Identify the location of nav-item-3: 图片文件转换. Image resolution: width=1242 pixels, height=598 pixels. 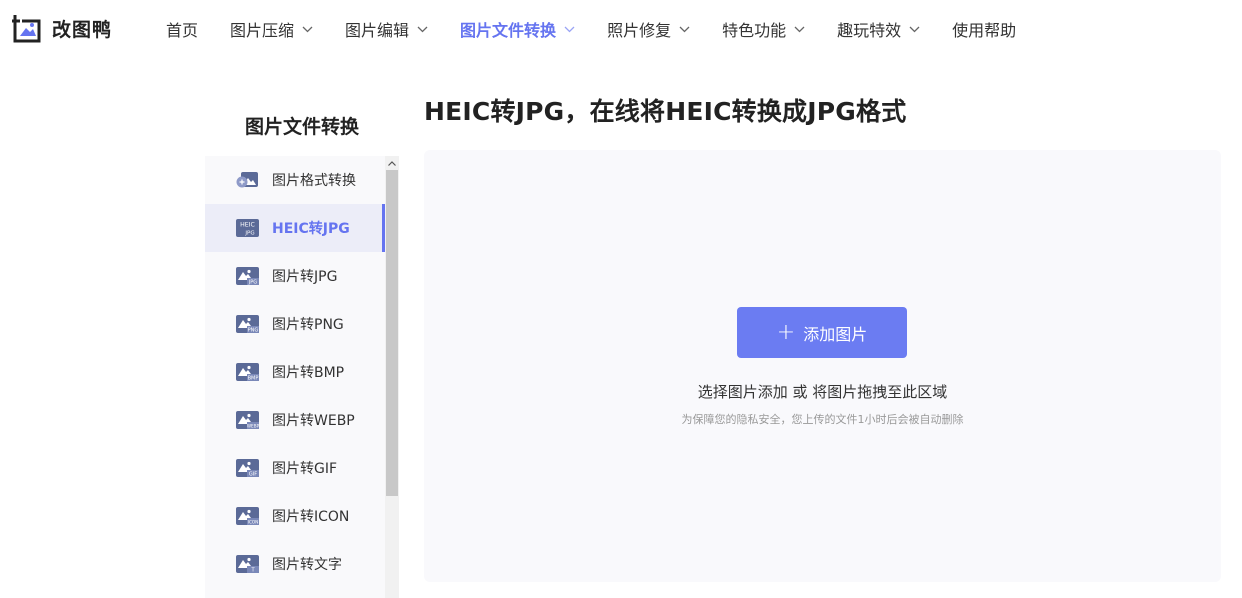
(517, 29).